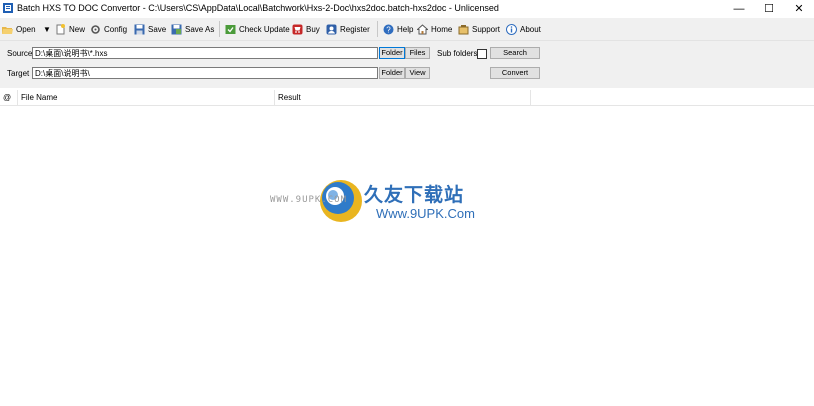 This screenshot has height=406, width=814. I want to click on save-icon, so click(139, 29).